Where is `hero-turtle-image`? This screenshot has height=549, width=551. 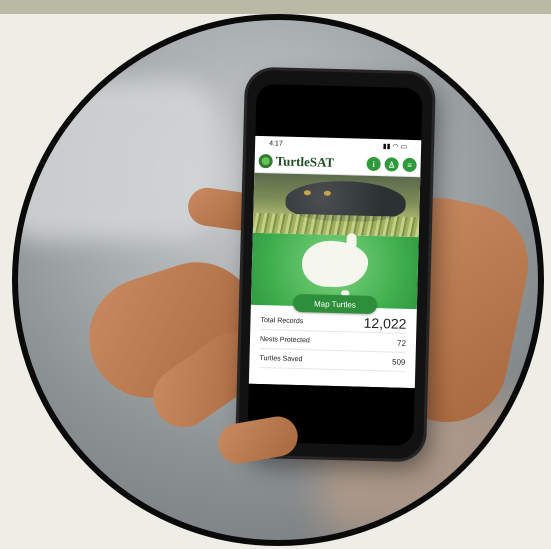
hero-turtle-image is located at coordinates (336, 205).